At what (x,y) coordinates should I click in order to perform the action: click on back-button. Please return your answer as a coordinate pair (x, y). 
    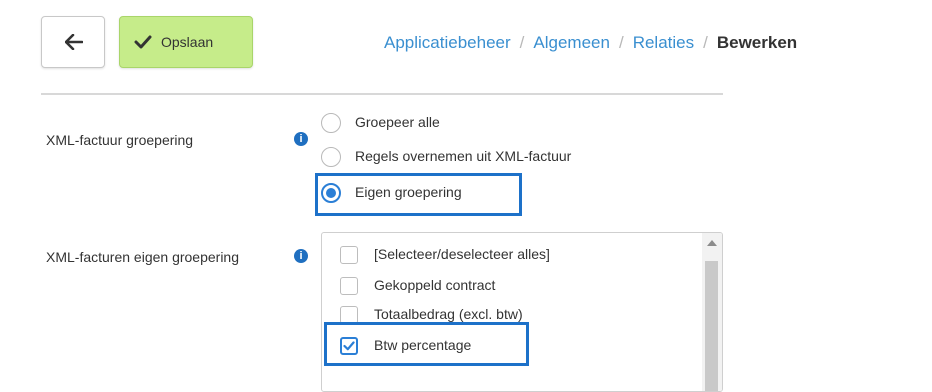
    Looking at the image, I should click on (73, 42).